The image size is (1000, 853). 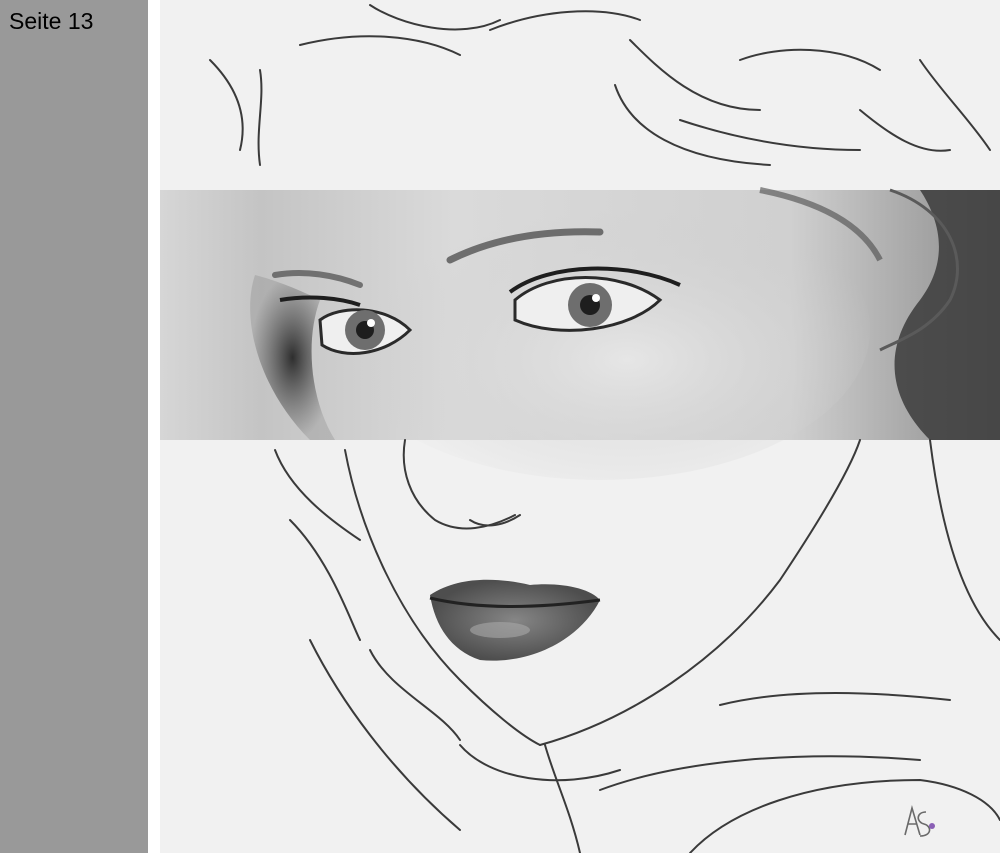 I want to click on hair-outline-top, so click(x=600, y=85).